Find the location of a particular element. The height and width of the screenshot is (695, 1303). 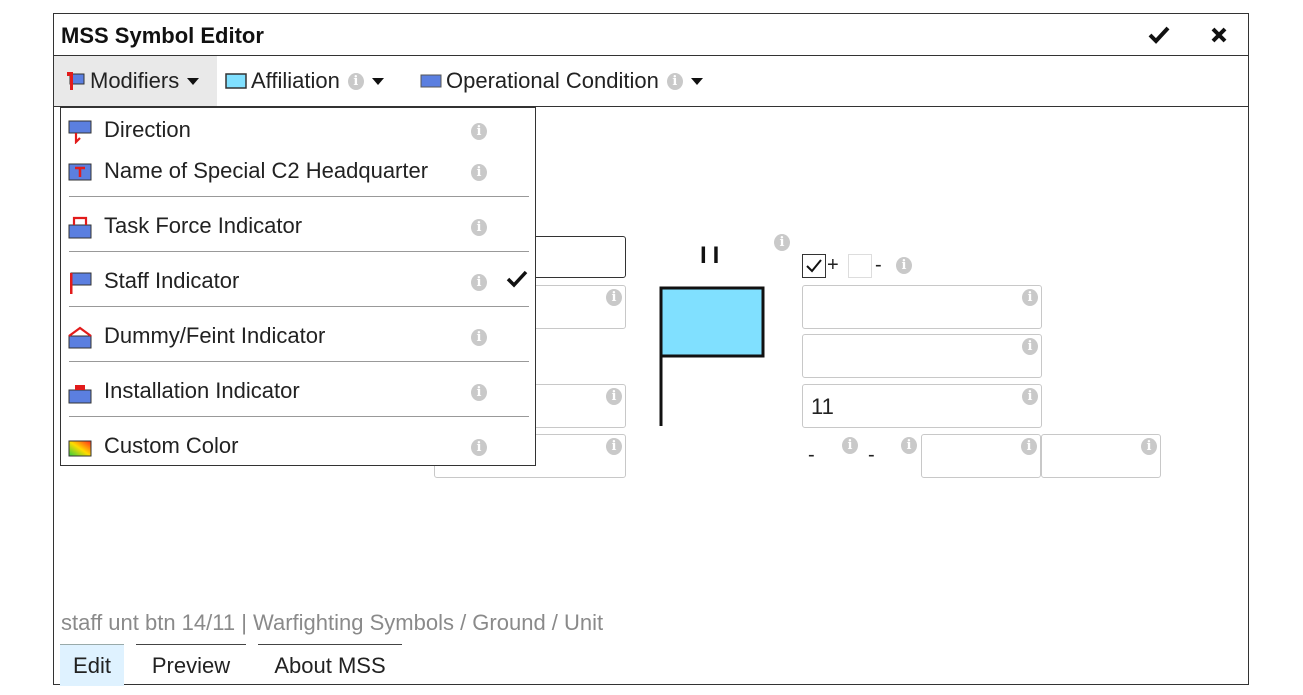

operational-condition-info-icon: i is located at coordinates (674, 81).